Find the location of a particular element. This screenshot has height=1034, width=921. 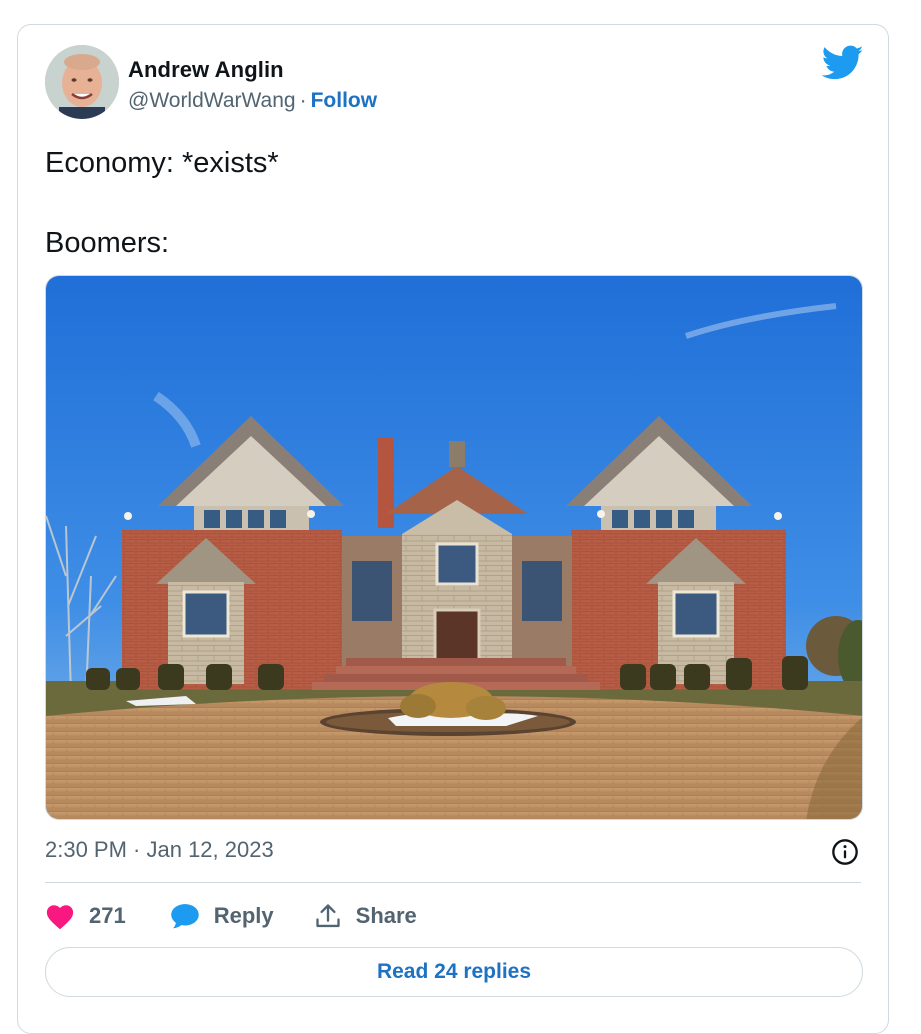

tweet-actions: 271 Reply Share is located at coordinates (231, 916).